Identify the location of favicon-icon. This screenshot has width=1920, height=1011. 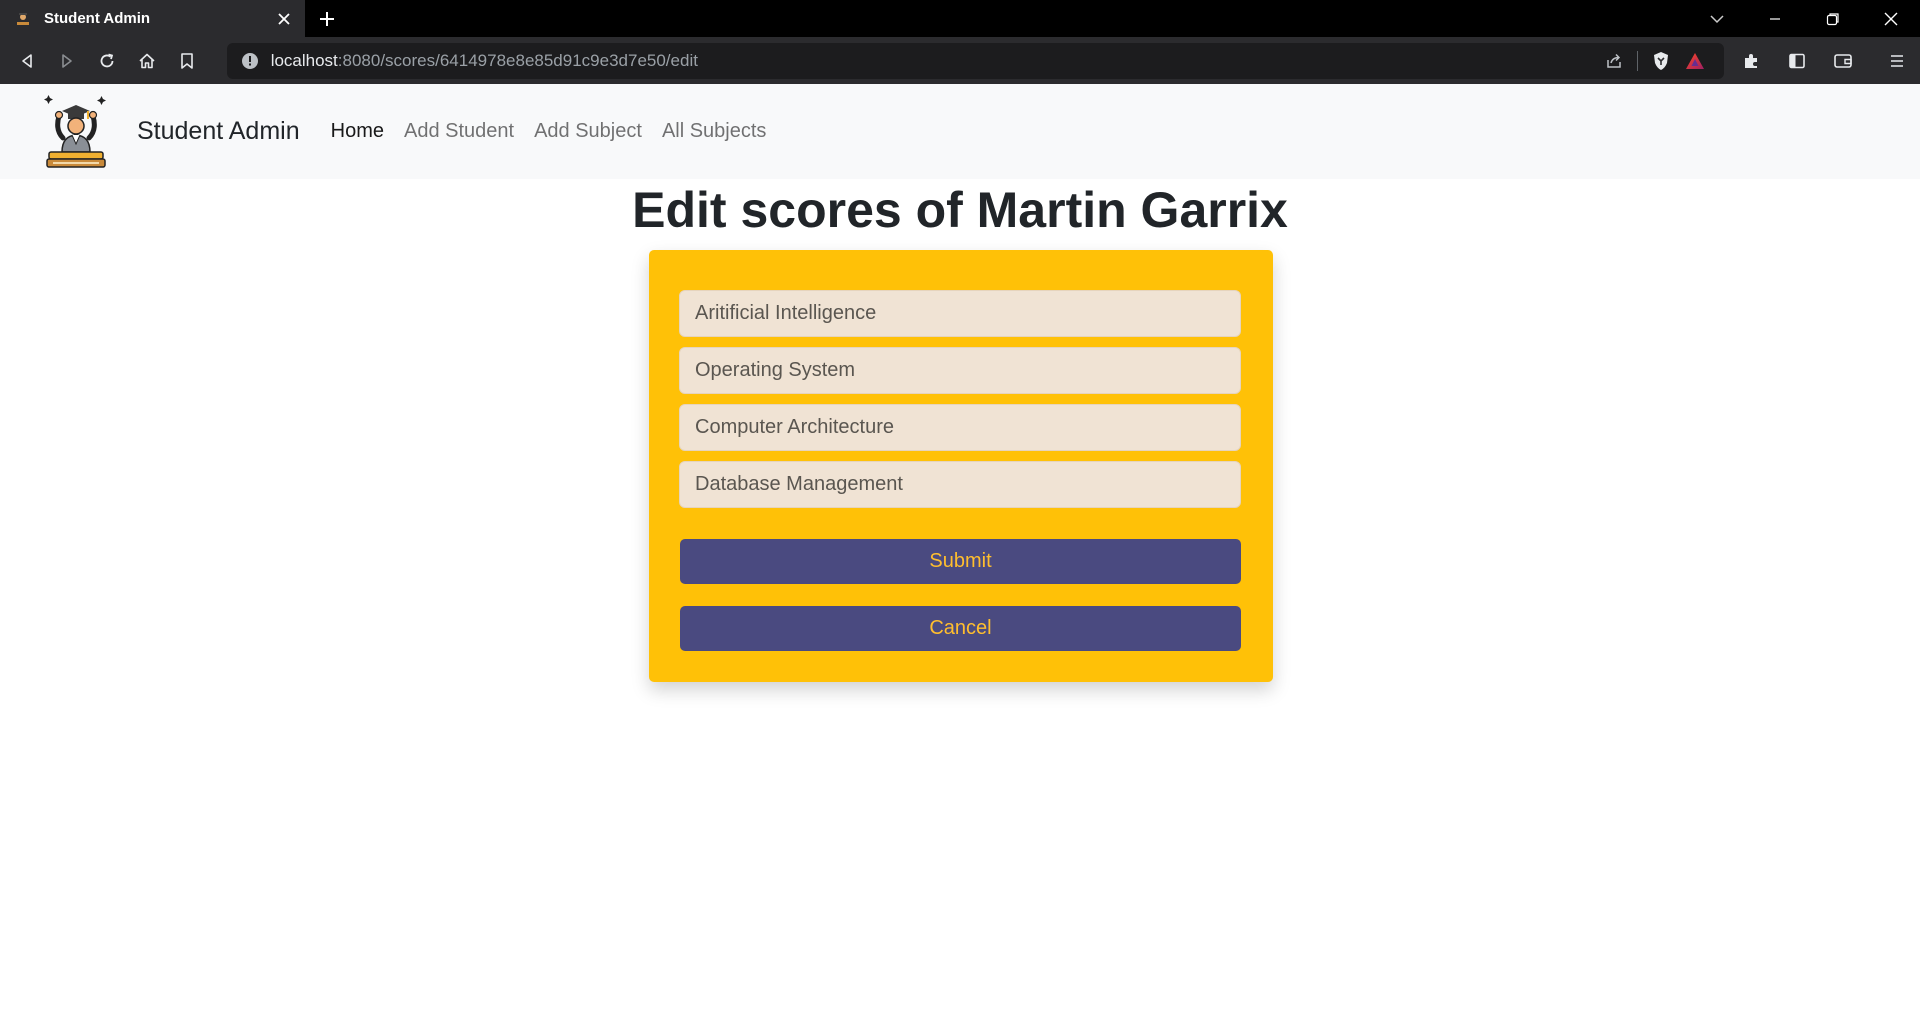
(23, 19).